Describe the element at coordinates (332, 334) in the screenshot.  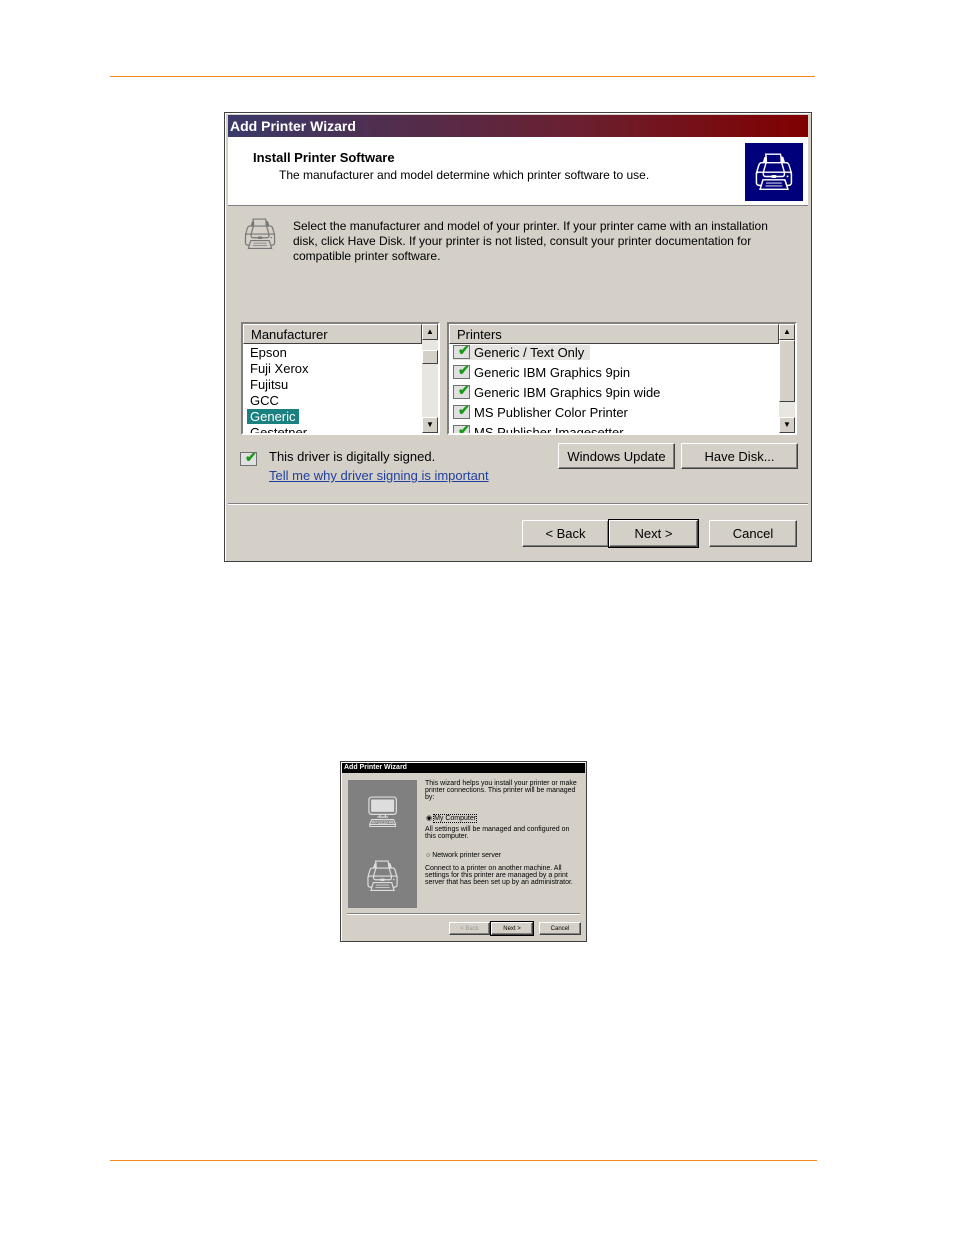
I see `manufacturer-column-header: Manufacturer` at that location.